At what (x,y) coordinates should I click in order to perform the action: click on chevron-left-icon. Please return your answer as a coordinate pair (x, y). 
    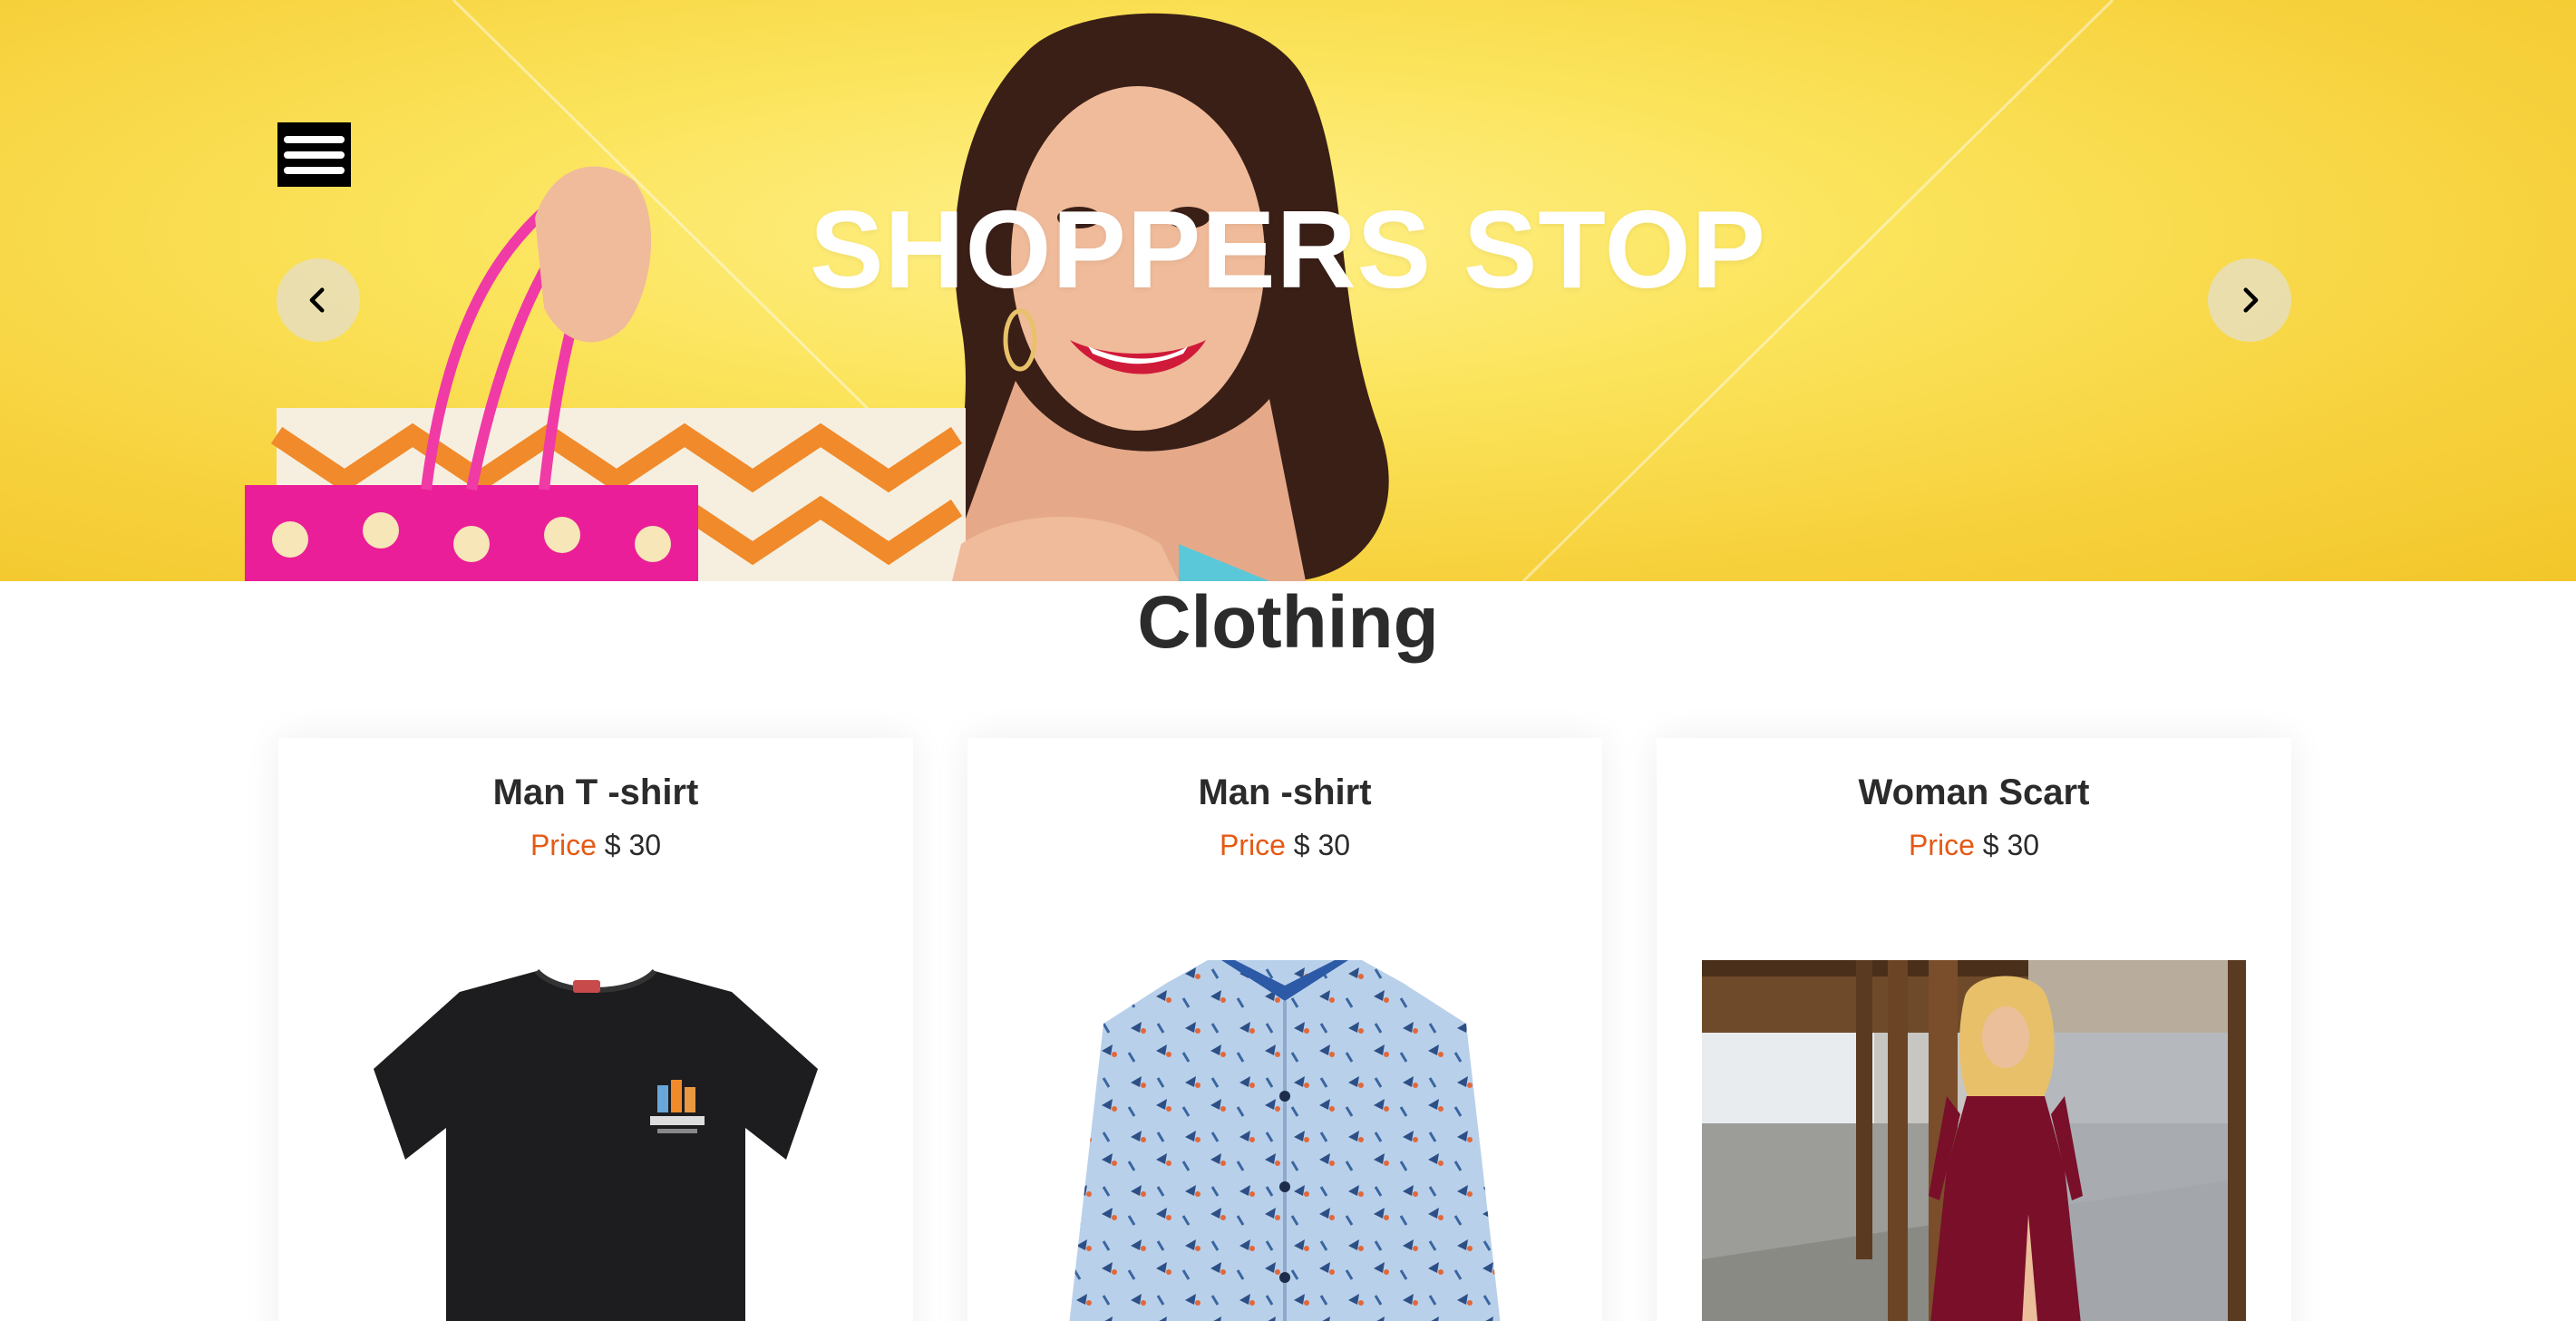
    Looking at the image, I should click on (317, 300).